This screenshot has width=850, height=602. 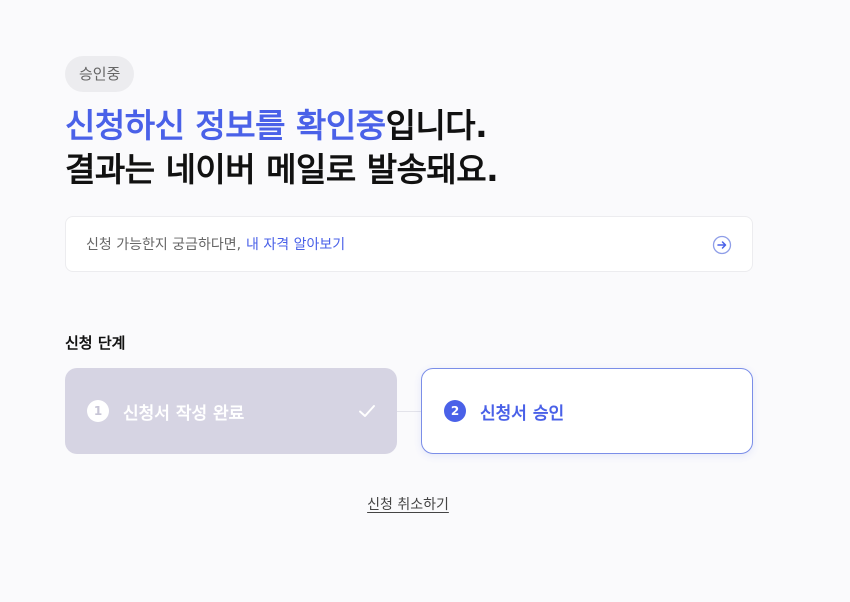 What do you see at coordinates (587, 411) in the screenshot?
I see `step-2-card: 2 신청서 승인` at bounding box center [587, 411].